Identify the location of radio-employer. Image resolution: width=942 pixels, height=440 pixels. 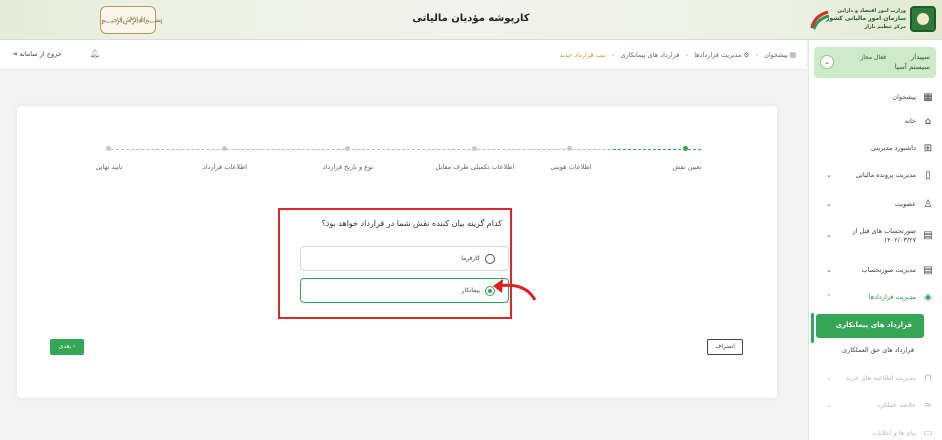
(490, 259).